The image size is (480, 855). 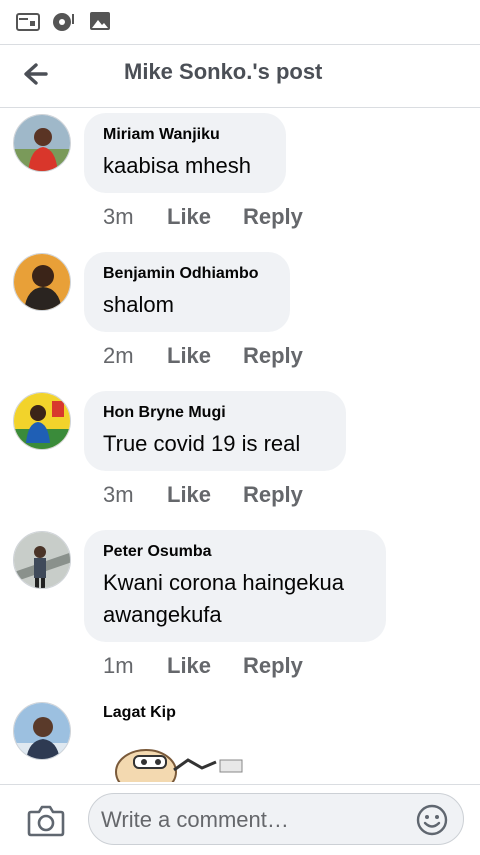 I want to click on comment-author: Peter Osumba, so click(x=234, y=552).